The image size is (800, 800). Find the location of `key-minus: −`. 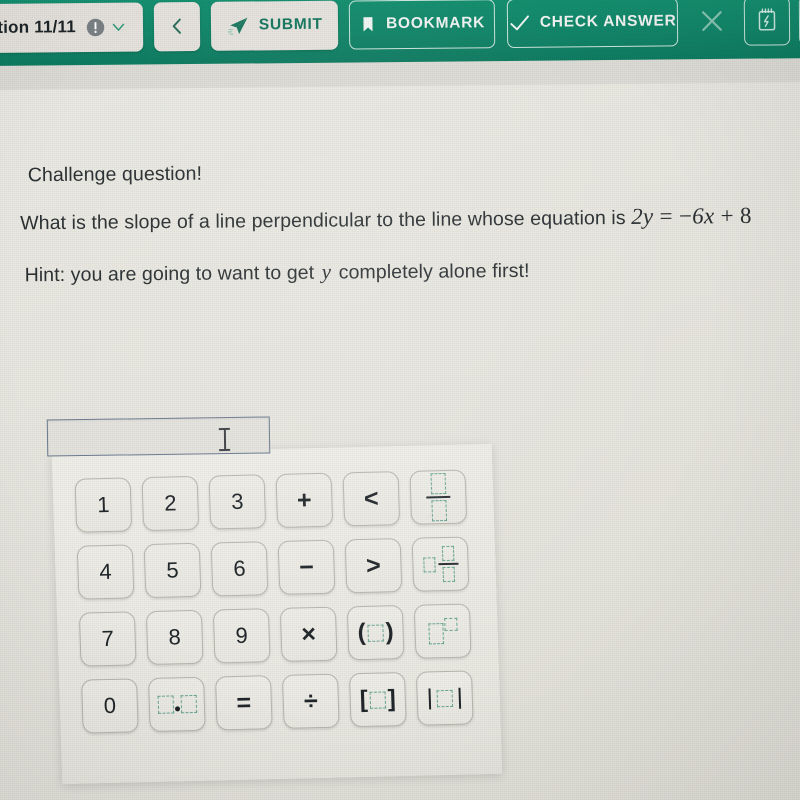

key-minus: − is located at coordinates (306, 567).